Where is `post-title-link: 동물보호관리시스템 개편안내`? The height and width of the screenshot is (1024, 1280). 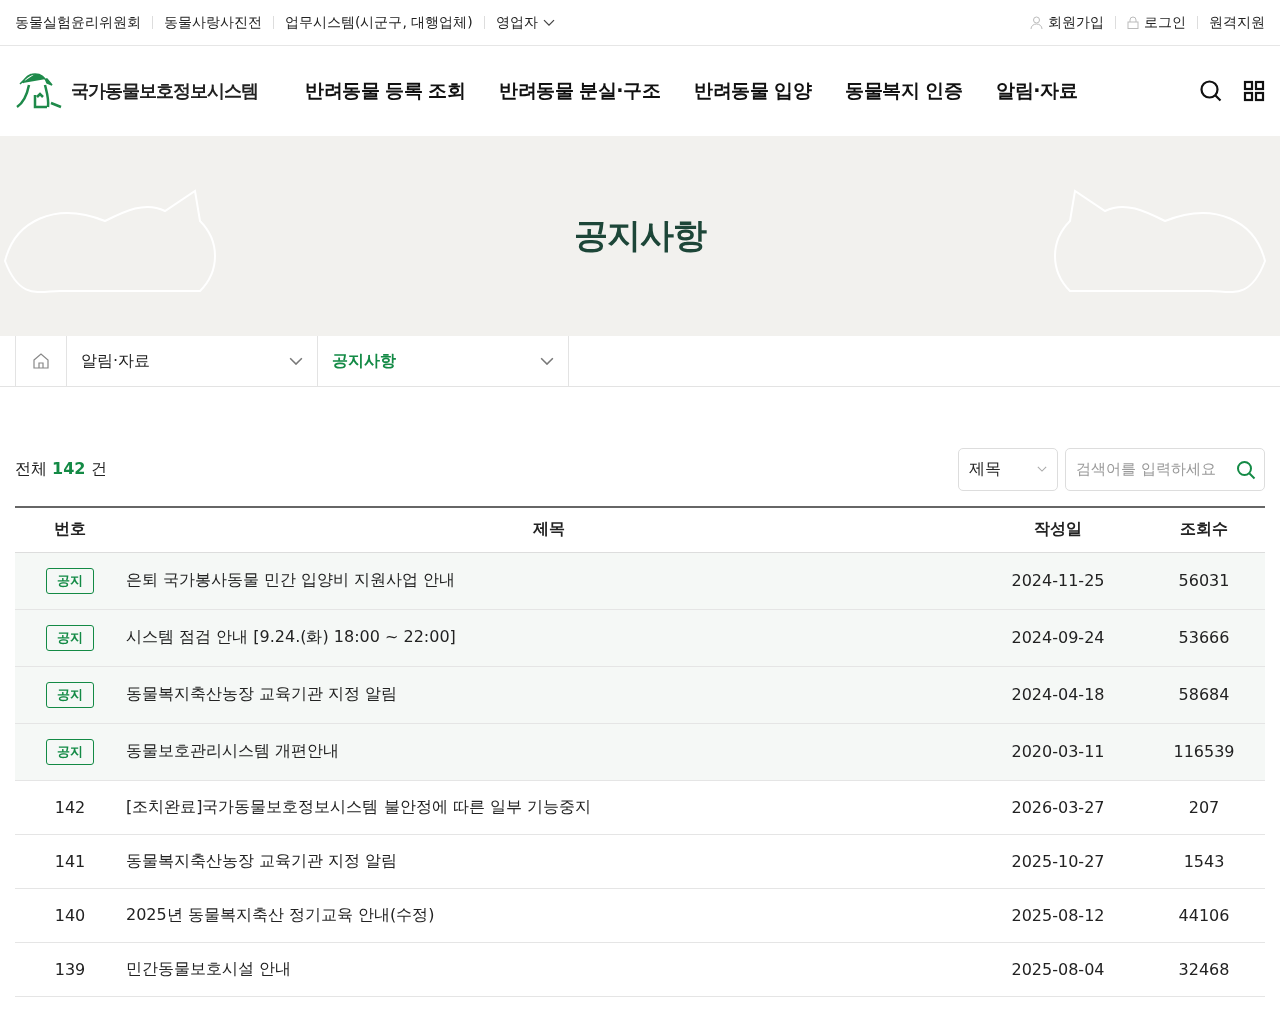
post-title-link: 동물보호관리시스템 개편안내 is located at coordinates (233, 750).